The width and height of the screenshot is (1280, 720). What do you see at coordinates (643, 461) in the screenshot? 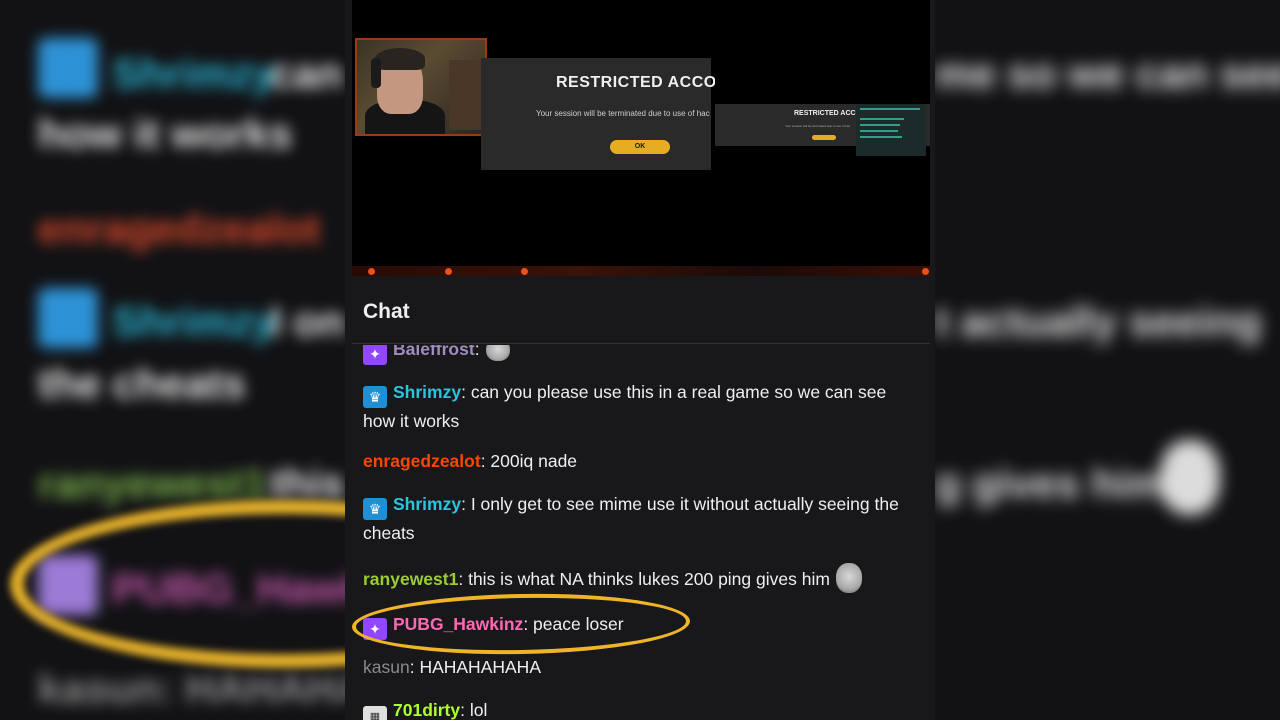
I see `chat-message: enragedzealot: 200iq nade` at bounding box center [643, 461].